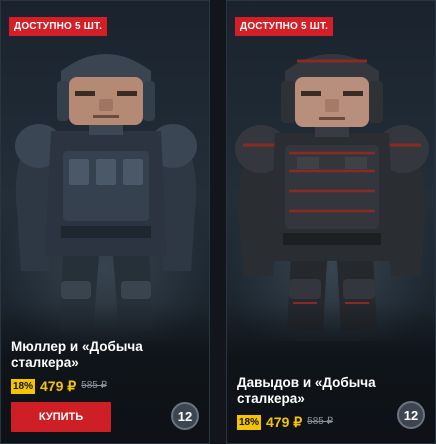 The width and height of the screenshot is (436, 444). I want to click on product-title: Давыдов и «Добыча сталкера», so click(306, 390).